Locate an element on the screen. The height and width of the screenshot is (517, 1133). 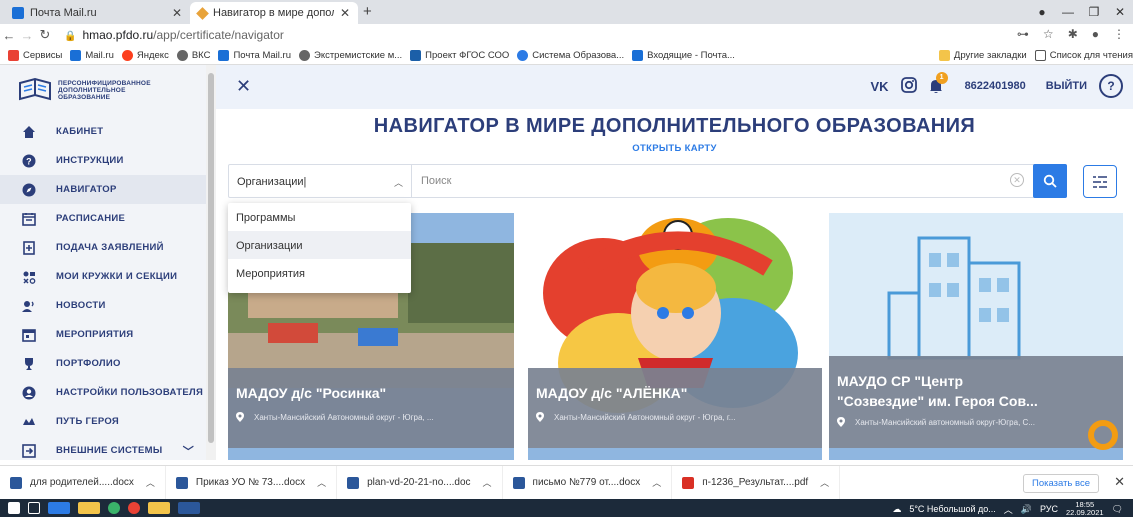
support-lifebuoy-icon is located at coordinates (1103, 435).